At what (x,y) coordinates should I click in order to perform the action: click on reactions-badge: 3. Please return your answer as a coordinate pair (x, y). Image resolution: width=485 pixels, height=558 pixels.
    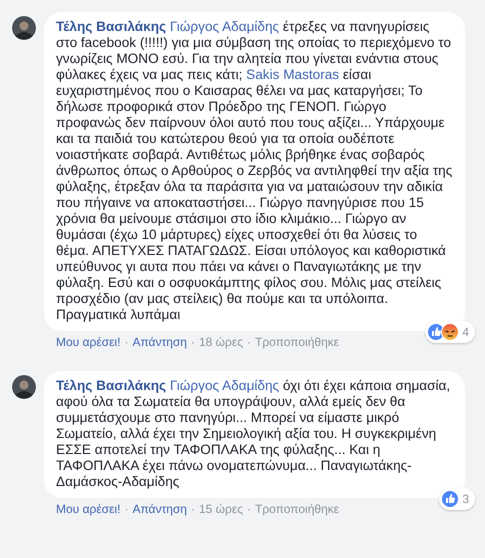
    Looking at the image, I should click on (457, 499).